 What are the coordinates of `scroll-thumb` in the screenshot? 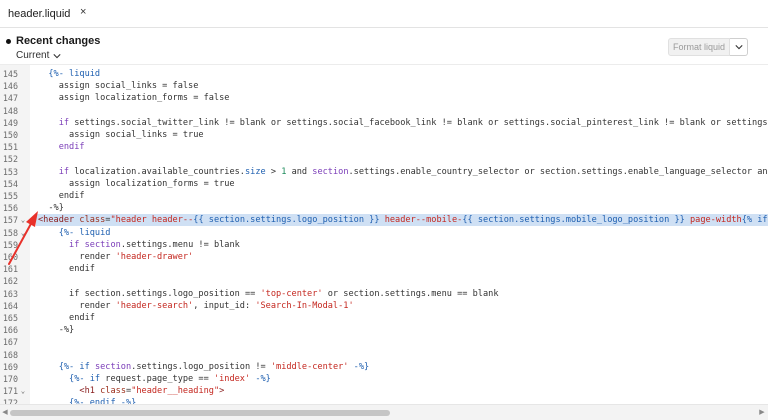 It's located at (200, 413).